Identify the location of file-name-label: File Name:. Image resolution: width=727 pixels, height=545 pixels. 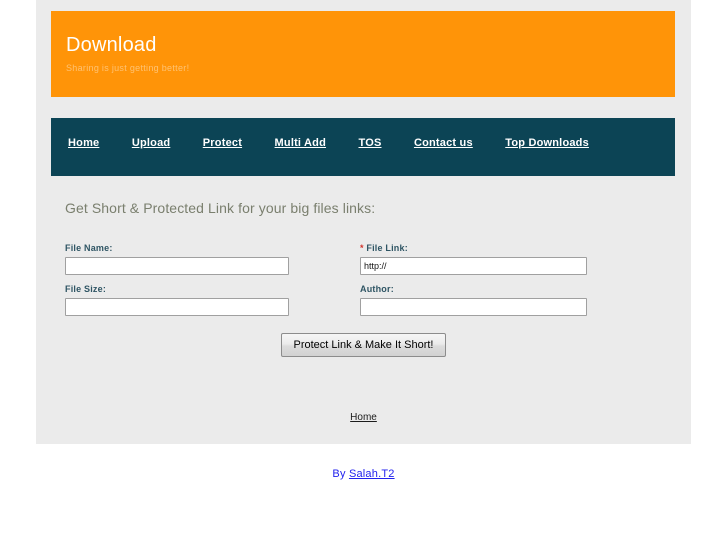
(89, 248).